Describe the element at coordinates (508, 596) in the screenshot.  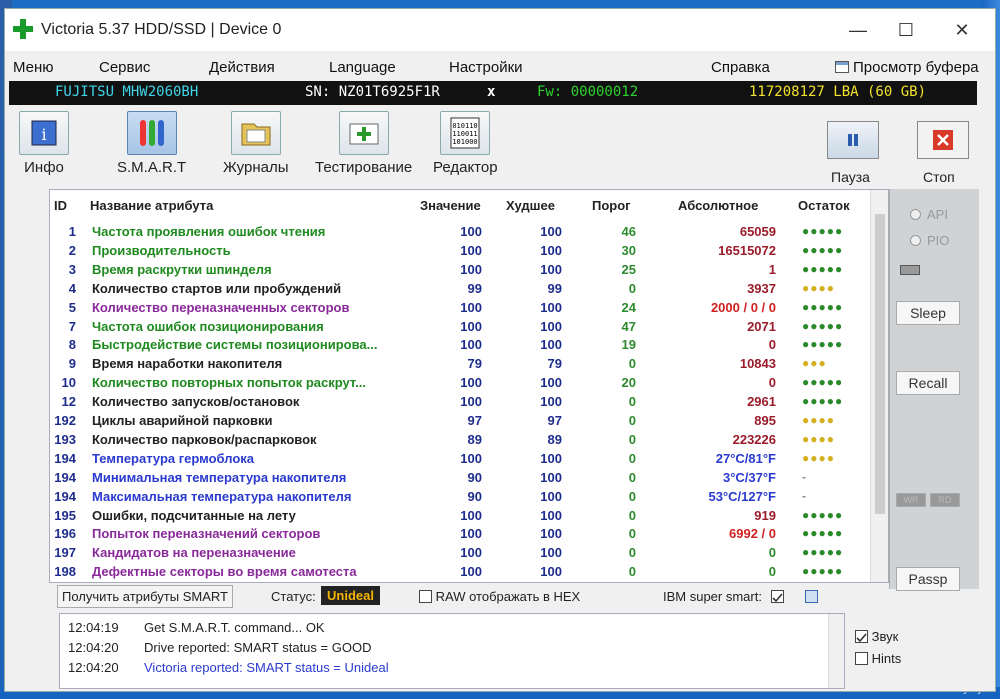
I see `raw-hex-label: RAW отображать в HEX` at that location.